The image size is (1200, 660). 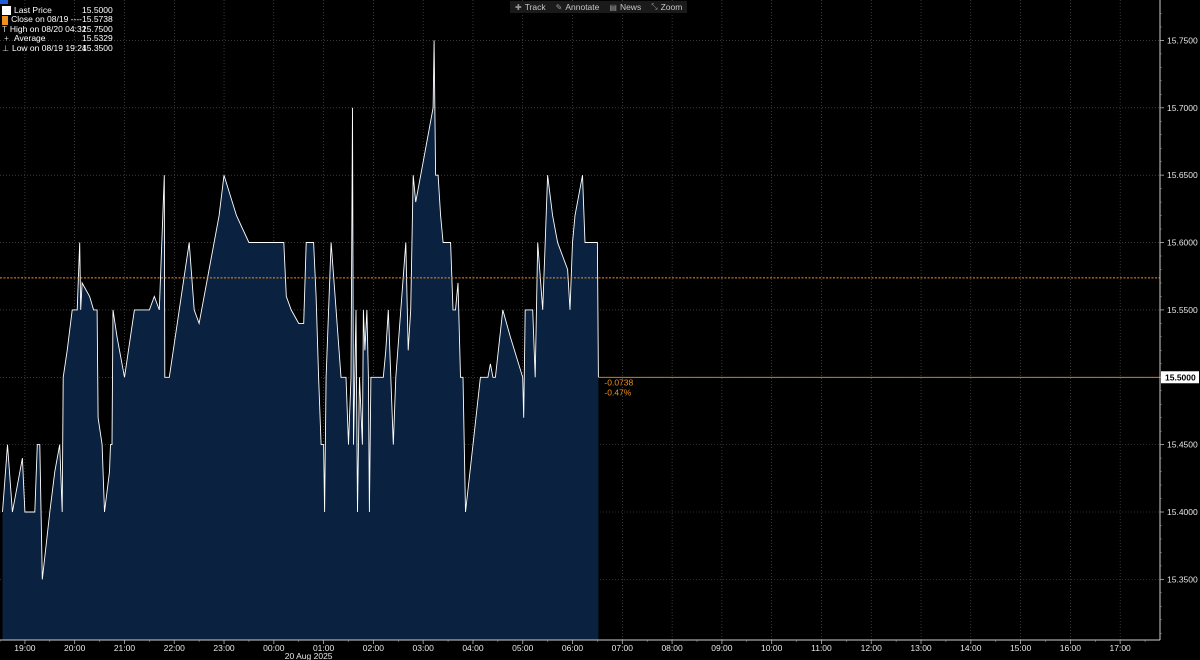 What do you see at coordinates (623, 648) in the screenshot?
I see `x-tick-label: 07:00` at bounding box center [623, 648].